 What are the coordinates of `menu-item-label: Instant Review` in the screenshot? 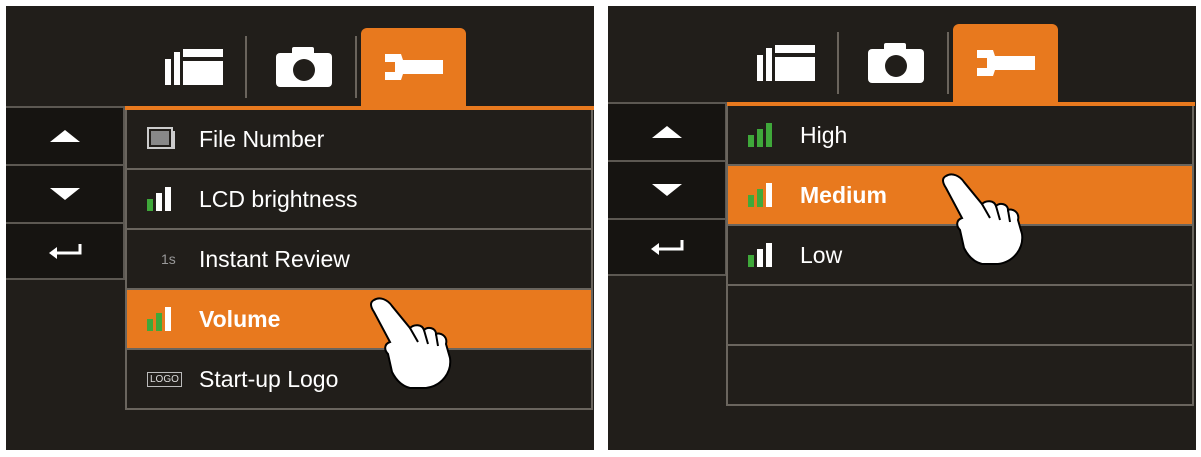 It's located at (274, 258).